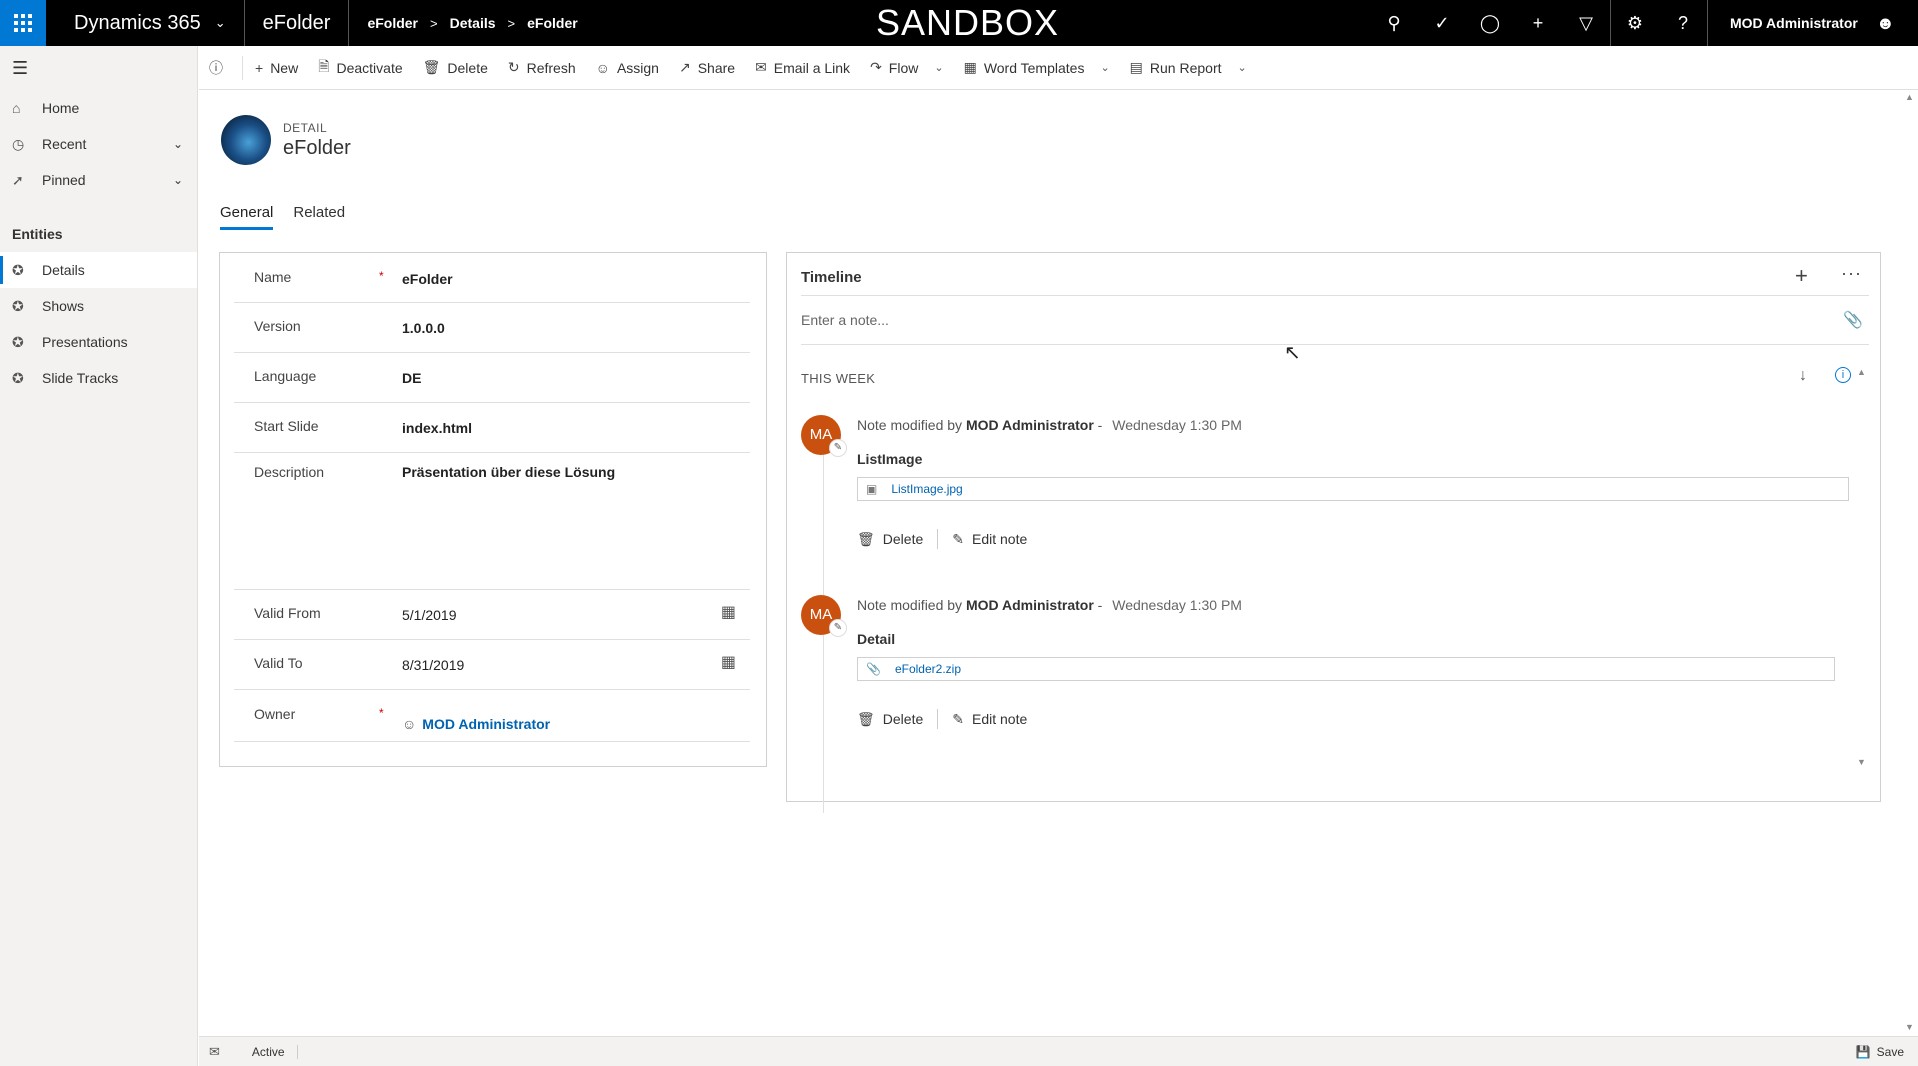  Describe the element at coordinates (473, 23) in the screenshot. I see `breadcrumb-item-details: Details` at that location.